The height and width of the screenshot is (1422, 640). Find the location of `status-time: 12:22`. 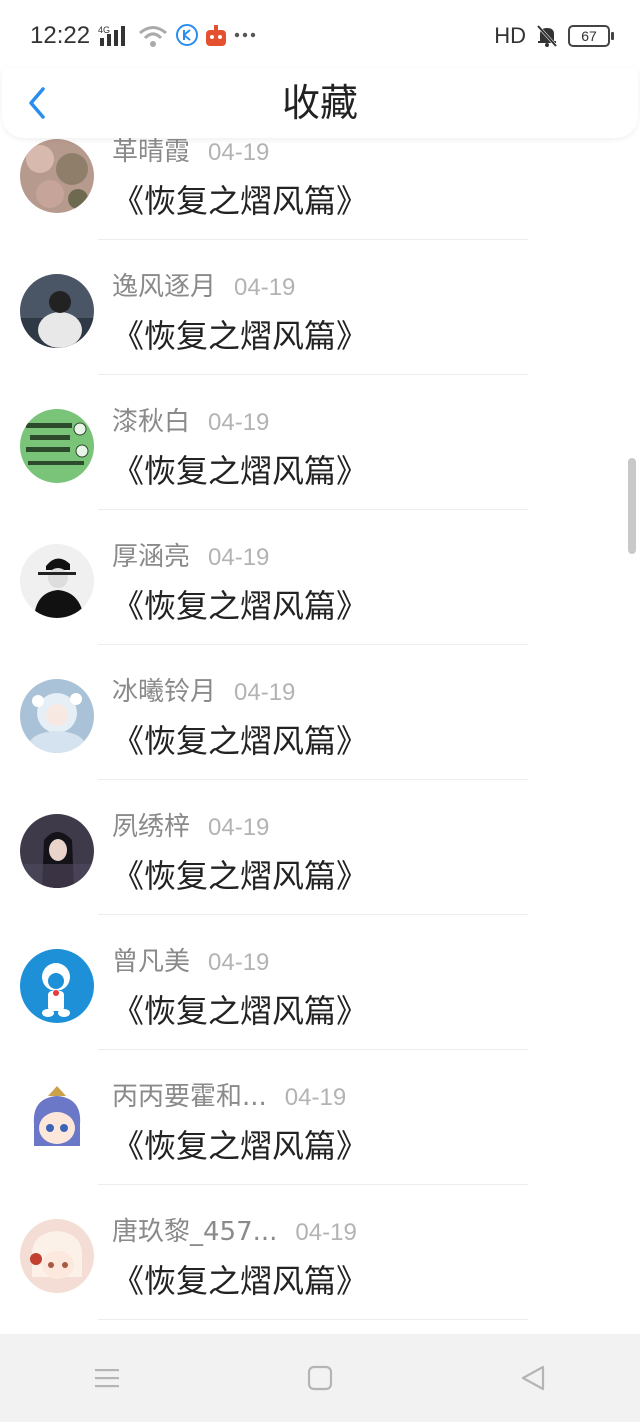

status-time: 12:22 is located at coordinates (60, 35).